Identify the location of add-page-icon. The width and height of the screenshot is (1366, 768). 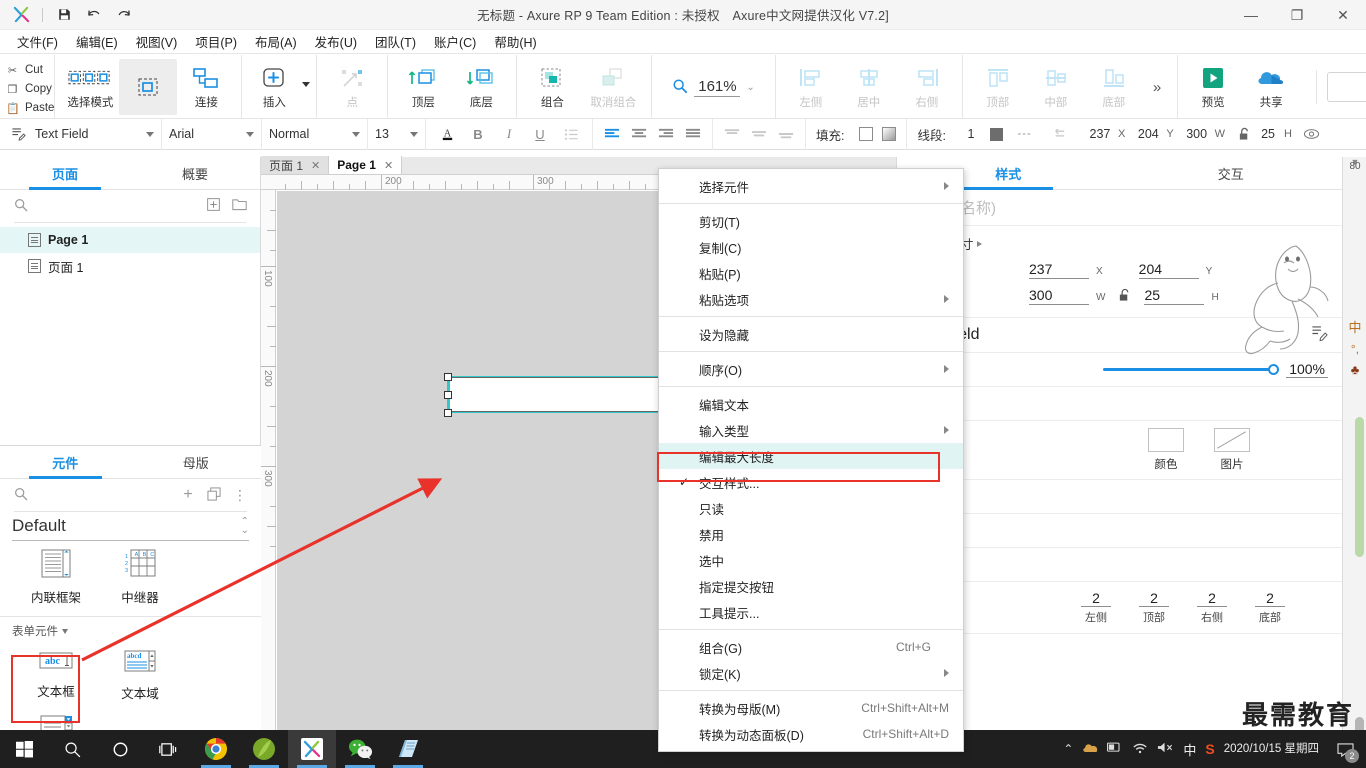
(213, 206).